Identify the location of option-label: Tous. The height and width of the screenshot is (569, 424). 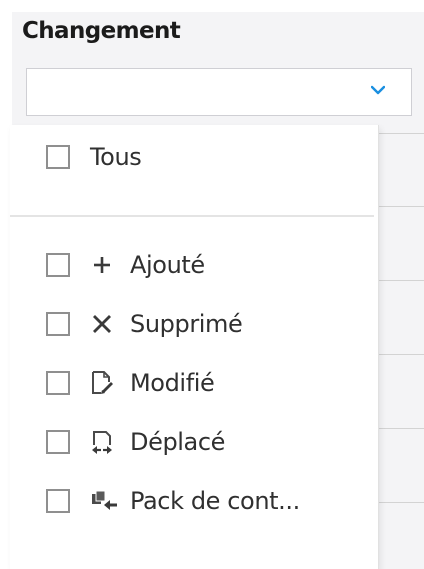
(116, 157).